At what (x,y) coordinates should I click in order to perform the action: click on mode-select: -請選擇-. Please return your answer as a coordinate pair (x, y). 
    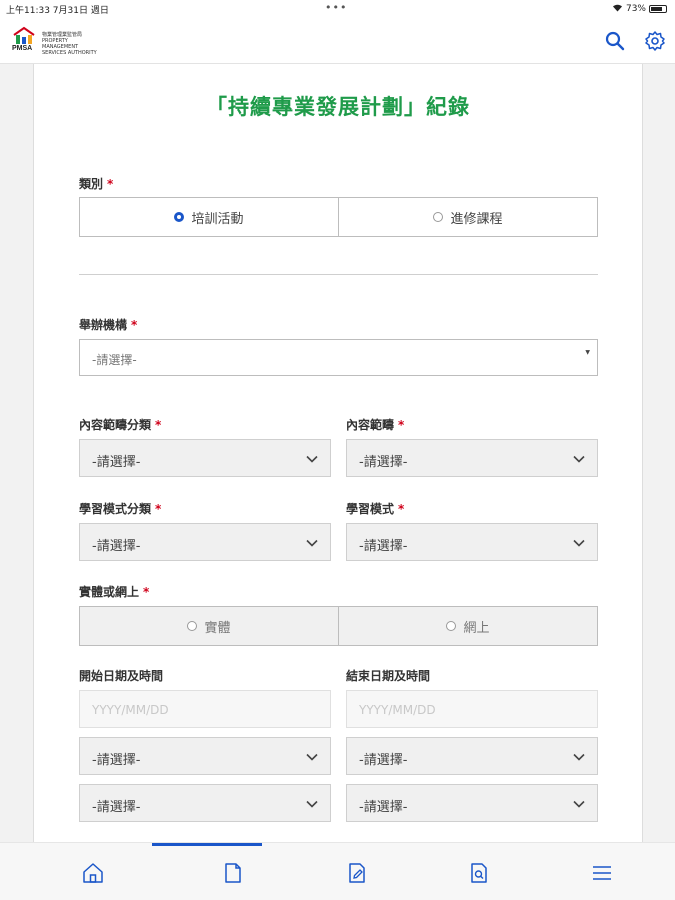
    Looking at the image, I should click on (472, 542).